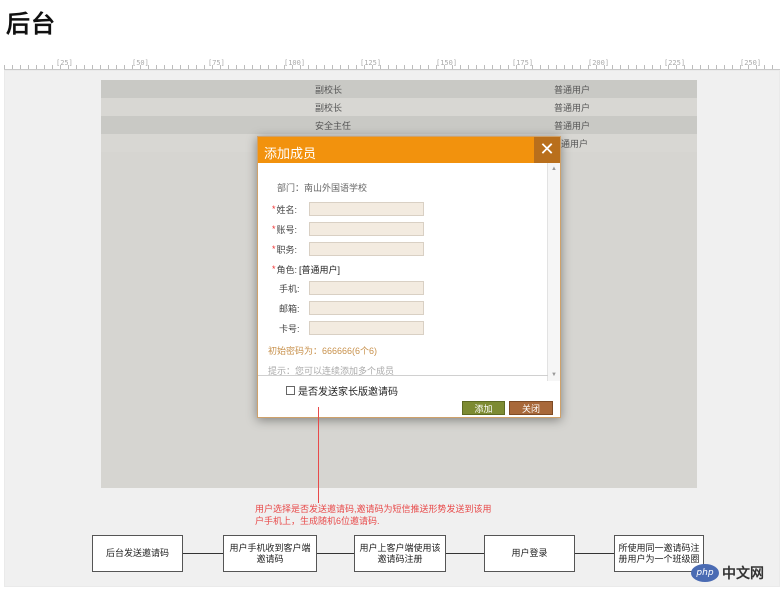 This screenshot has width=783, height=590. Describe the element at coordinates (289, 328) in the screenshot. I see `card-label: 卡号:` at that location.